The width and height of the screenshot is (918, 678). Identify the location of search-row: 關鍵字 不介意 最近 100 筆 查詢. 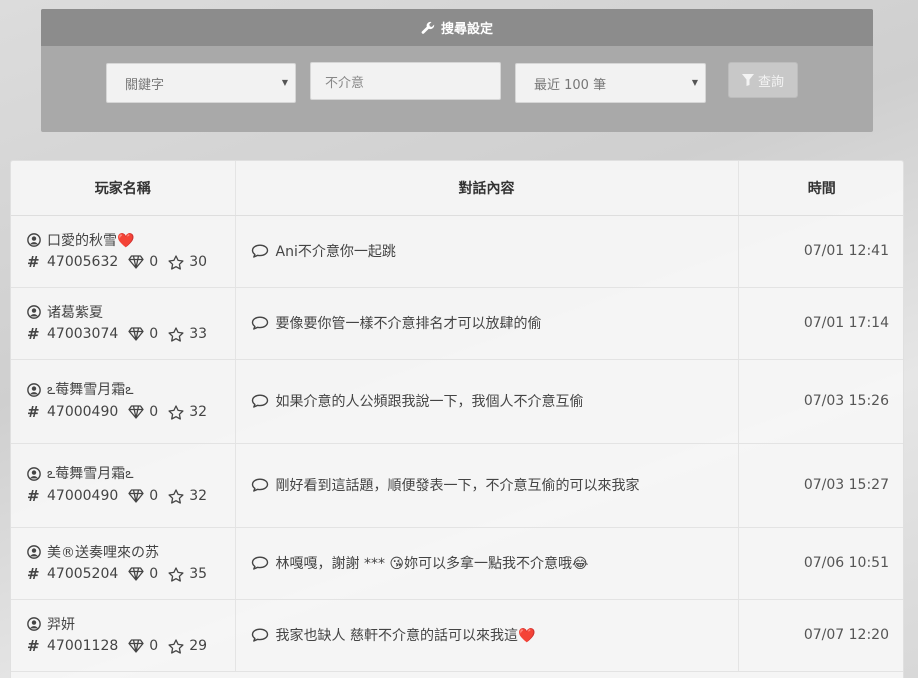
(457, 89).